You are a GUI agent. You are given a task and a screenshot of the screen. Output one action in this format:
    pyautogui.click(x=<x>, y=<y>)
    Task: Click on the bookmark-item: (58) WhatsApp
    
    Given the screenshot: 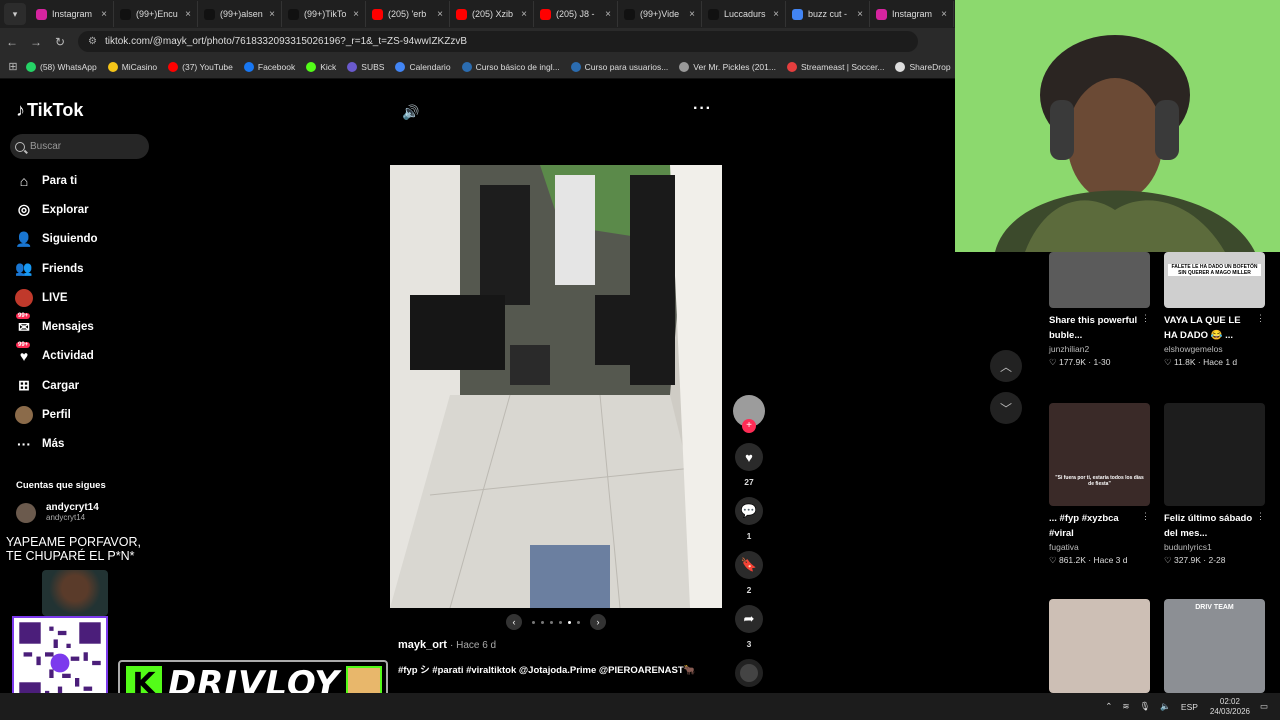 What is the action you would take?
    pyautogui.click(x=61, y=66)
    